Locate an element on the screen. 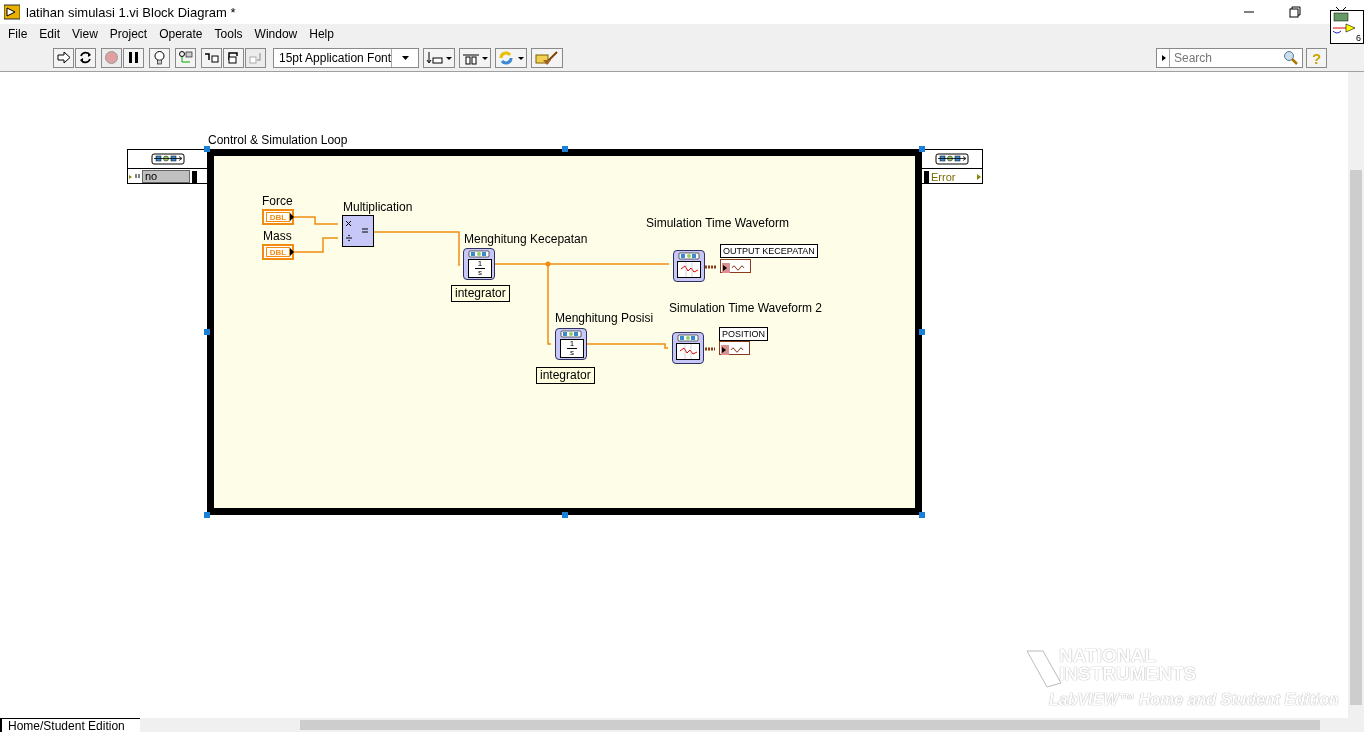  menu-item: Edit is located at coordinates (50, 34).